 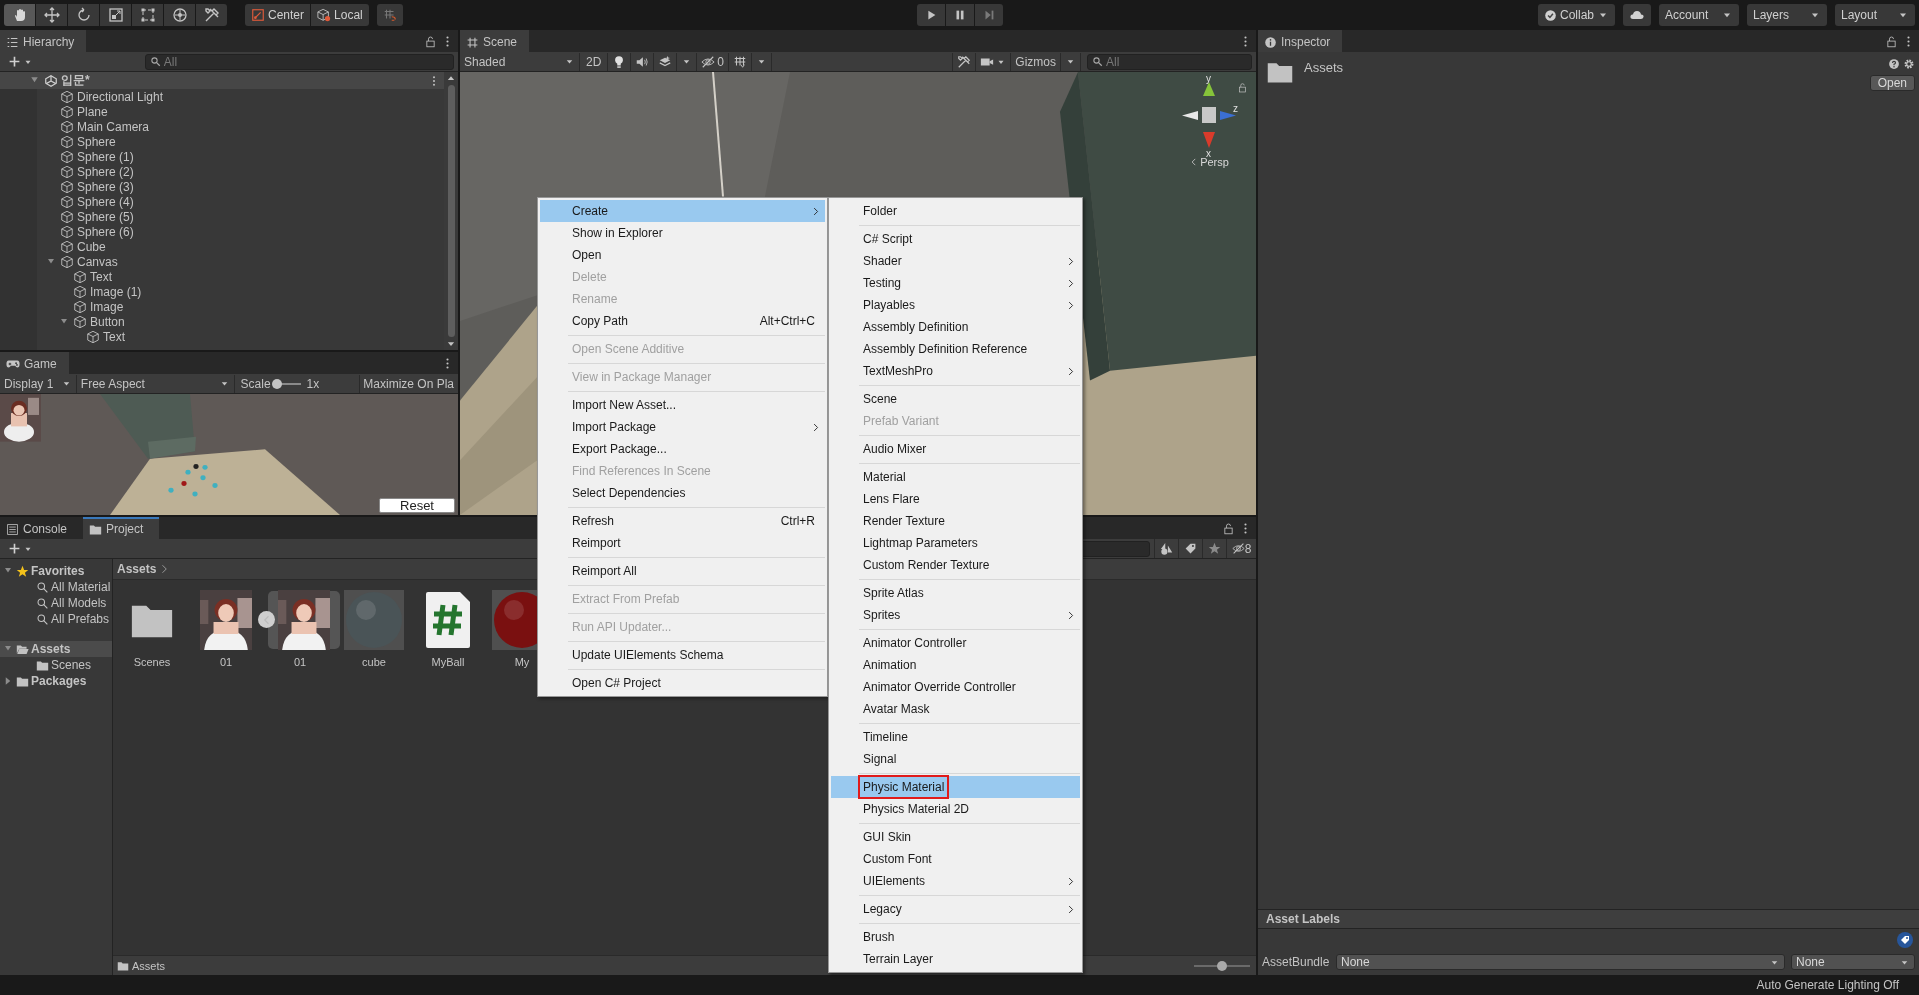 I want to click on shortcut-text: Alt+Ctrl+C, so click(x=787, y=321).